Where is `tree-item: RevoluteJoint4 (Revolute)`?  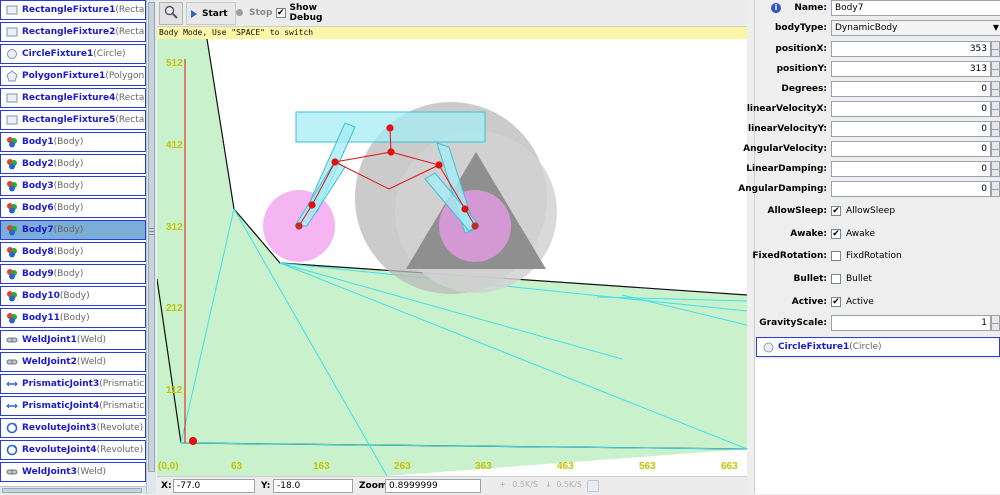 tree-item: RevoluteJoint4 (Revolute) is located at coordinates (73, 450).